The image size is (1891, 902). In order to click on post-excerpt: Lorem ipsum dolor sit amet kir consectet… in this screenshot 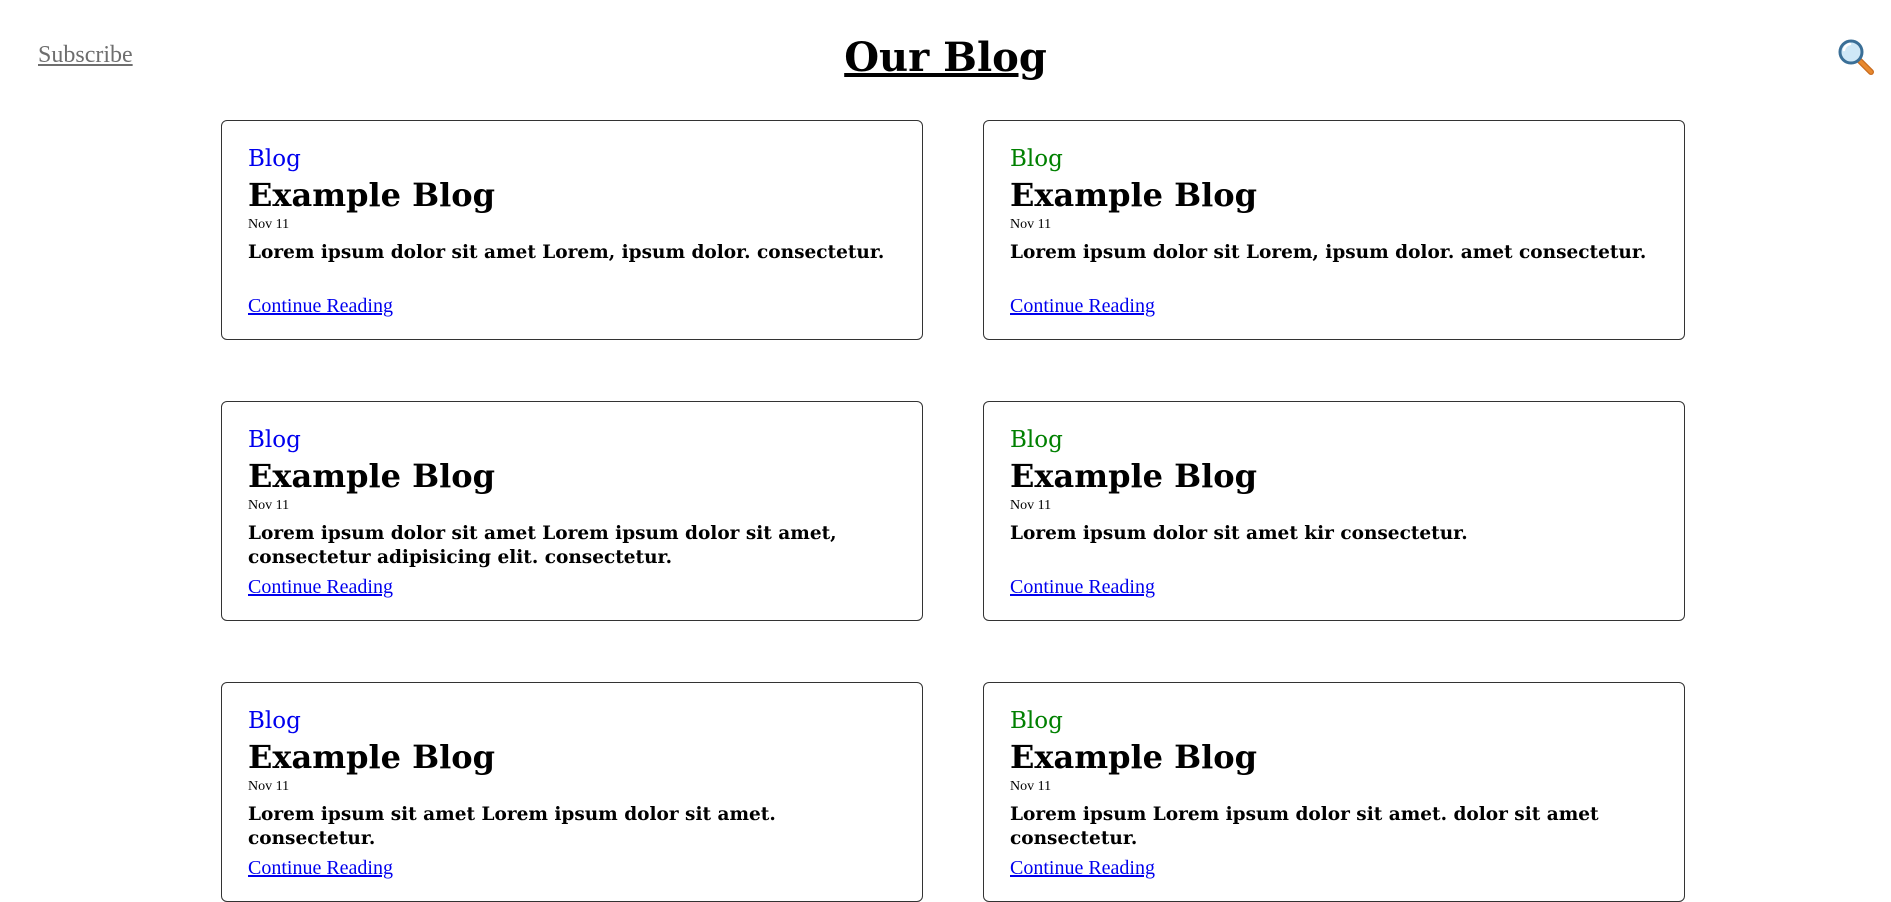, I will do `click(1239, 533)`.